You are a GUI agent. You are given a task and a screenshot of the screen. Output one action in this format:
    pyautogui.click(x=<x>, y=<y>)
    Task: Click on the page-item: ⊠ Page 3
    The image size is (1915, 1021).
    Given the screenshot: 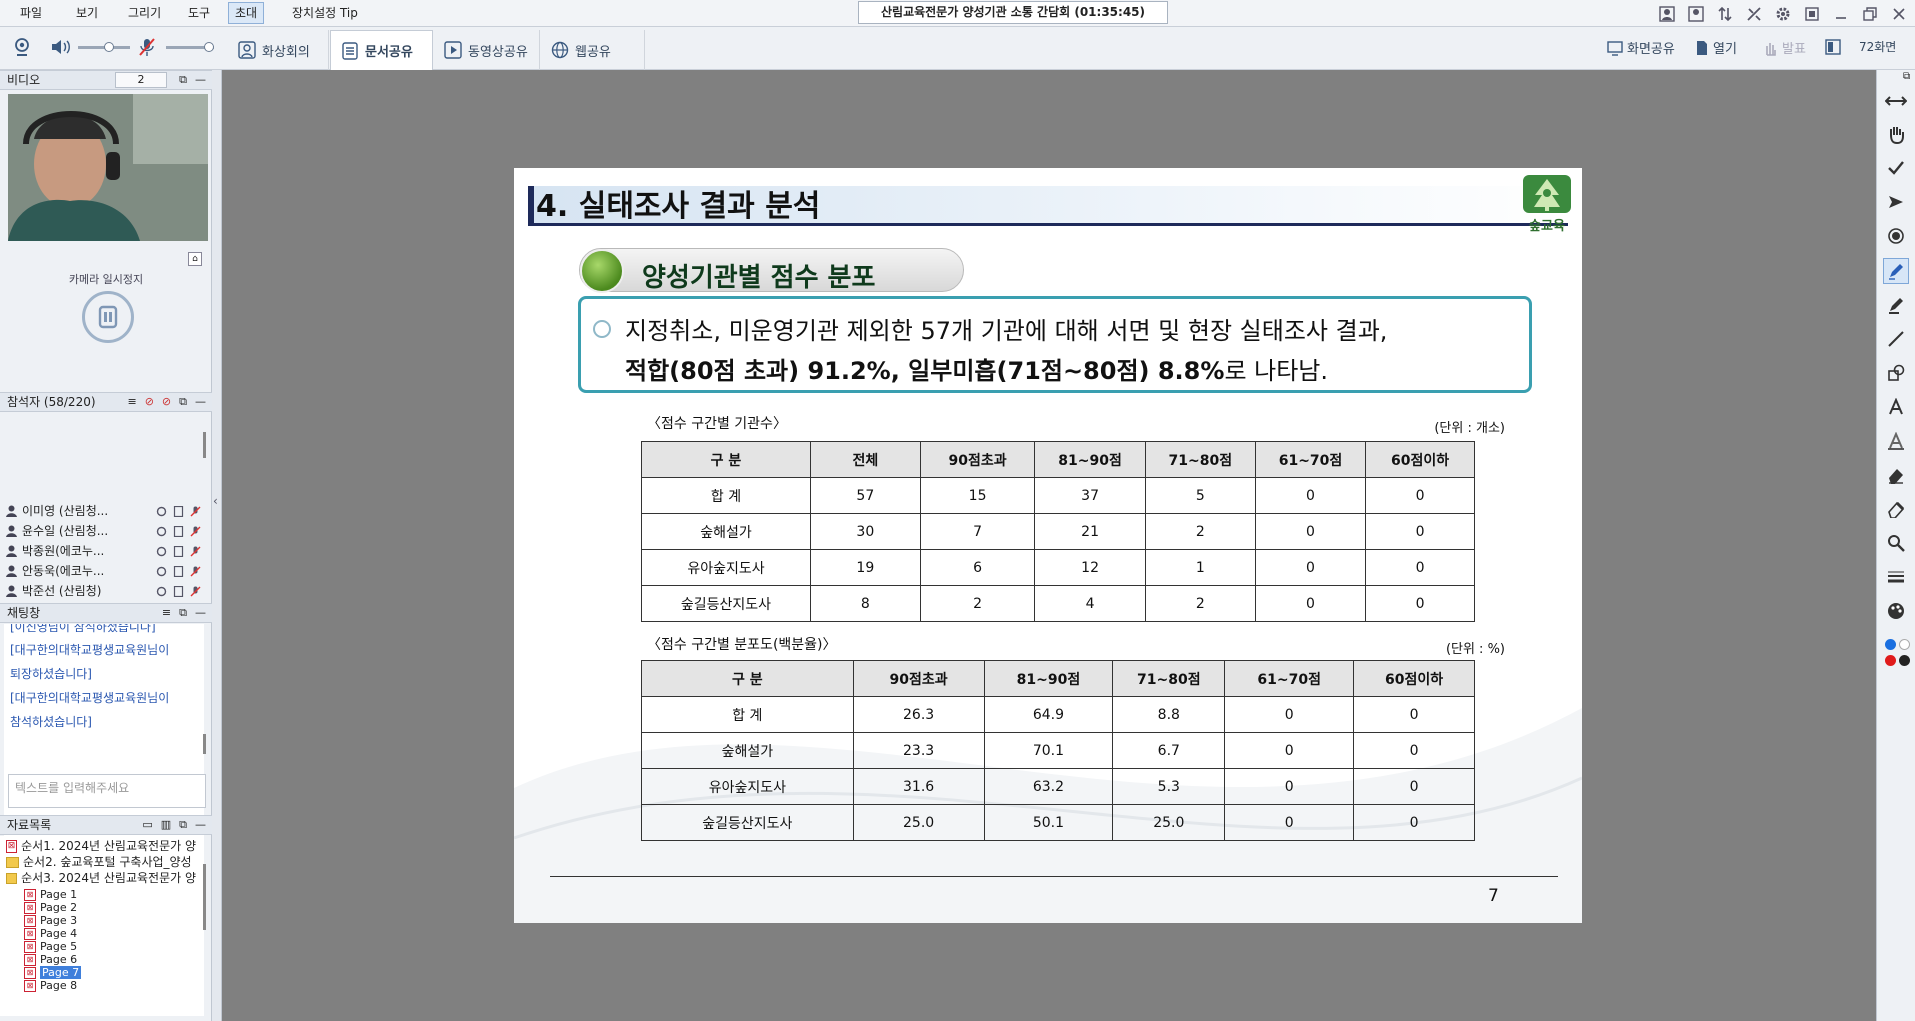 What is the action you would take?
    pyautogui.click(x=114, y=920)
    